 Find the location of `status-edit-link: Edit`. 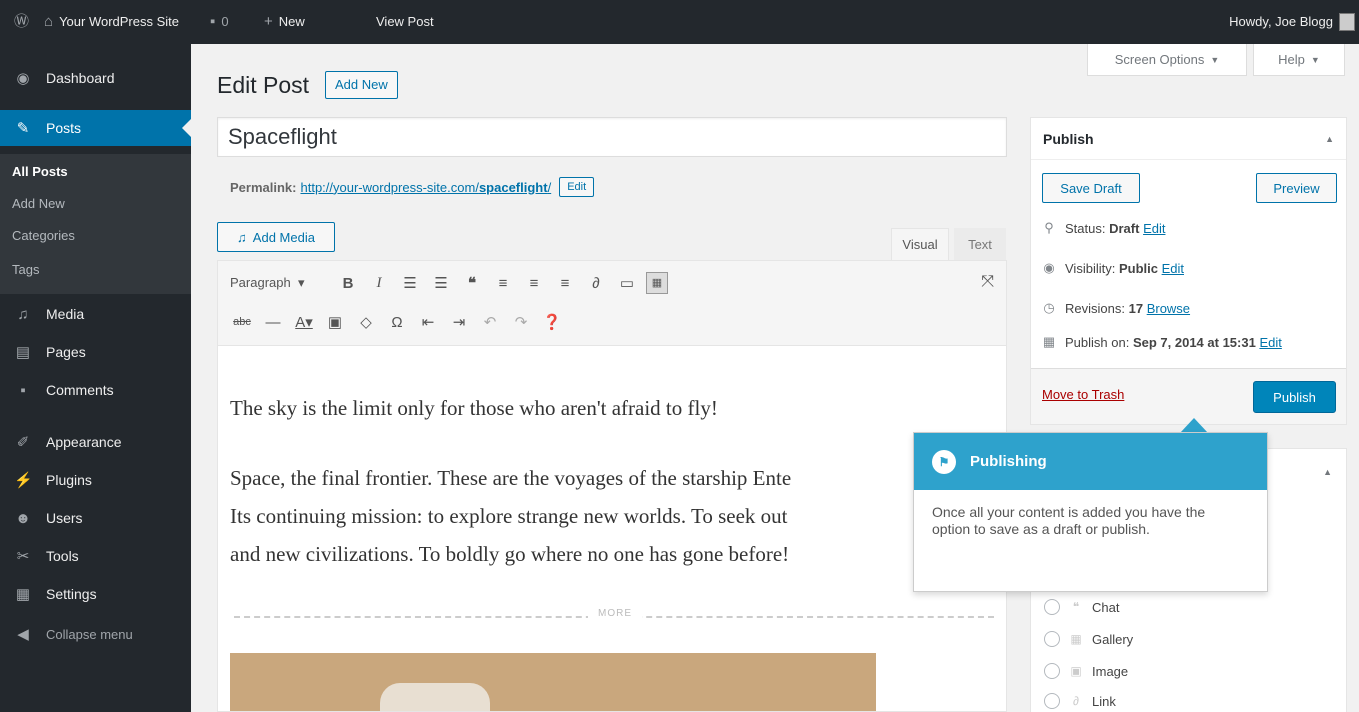

status-edit-link: Edit is located at coordinates (1154, 228).